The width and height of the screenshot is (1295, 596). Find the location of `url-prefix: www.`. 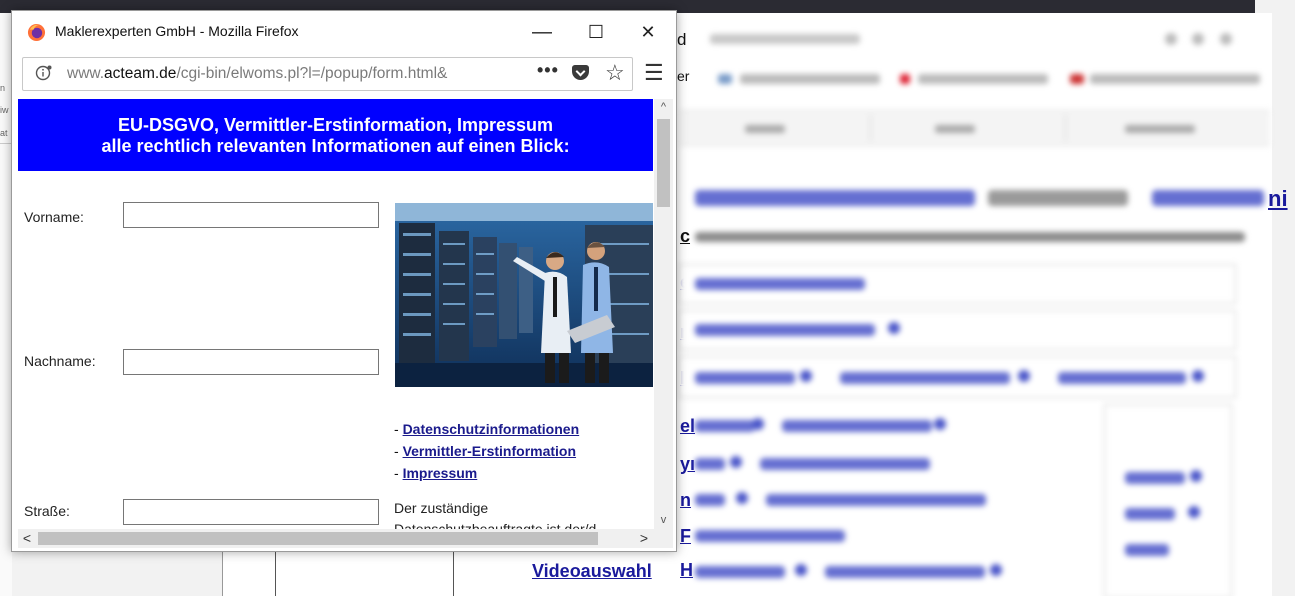

url-prefix: www. is located at coordinates (86, 73).